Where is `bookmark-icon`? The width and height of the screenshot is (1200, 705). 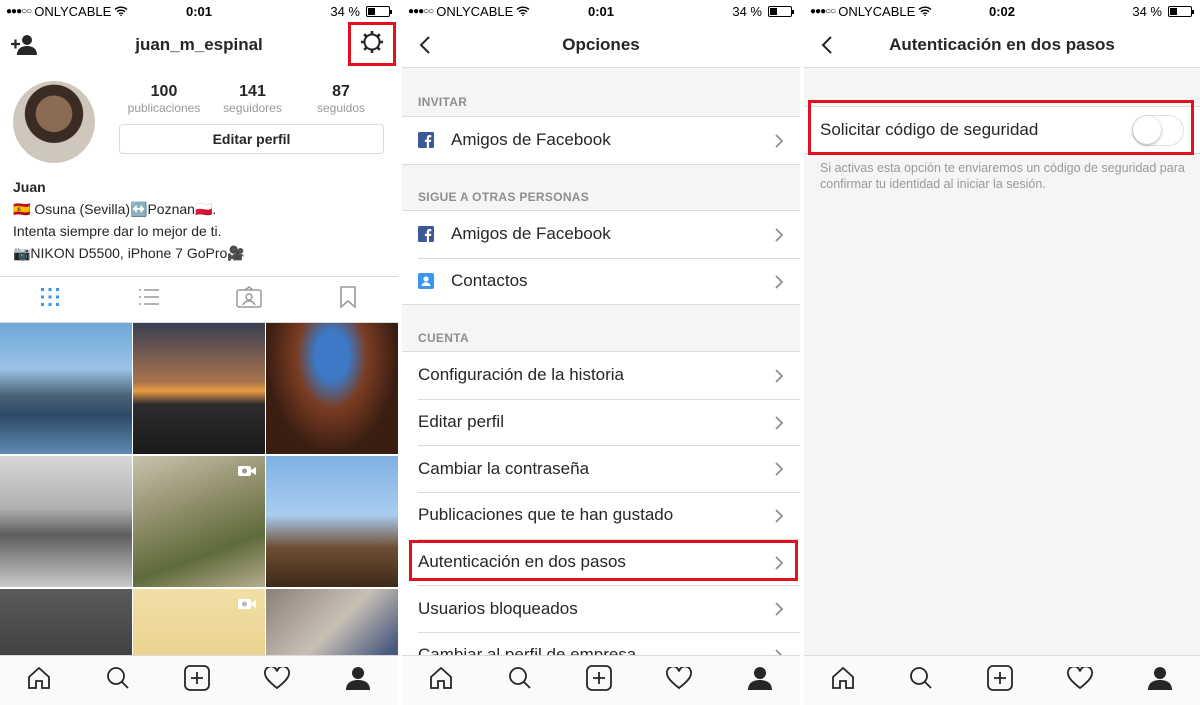
bookmark-icon is located at coordinates (348, 299).